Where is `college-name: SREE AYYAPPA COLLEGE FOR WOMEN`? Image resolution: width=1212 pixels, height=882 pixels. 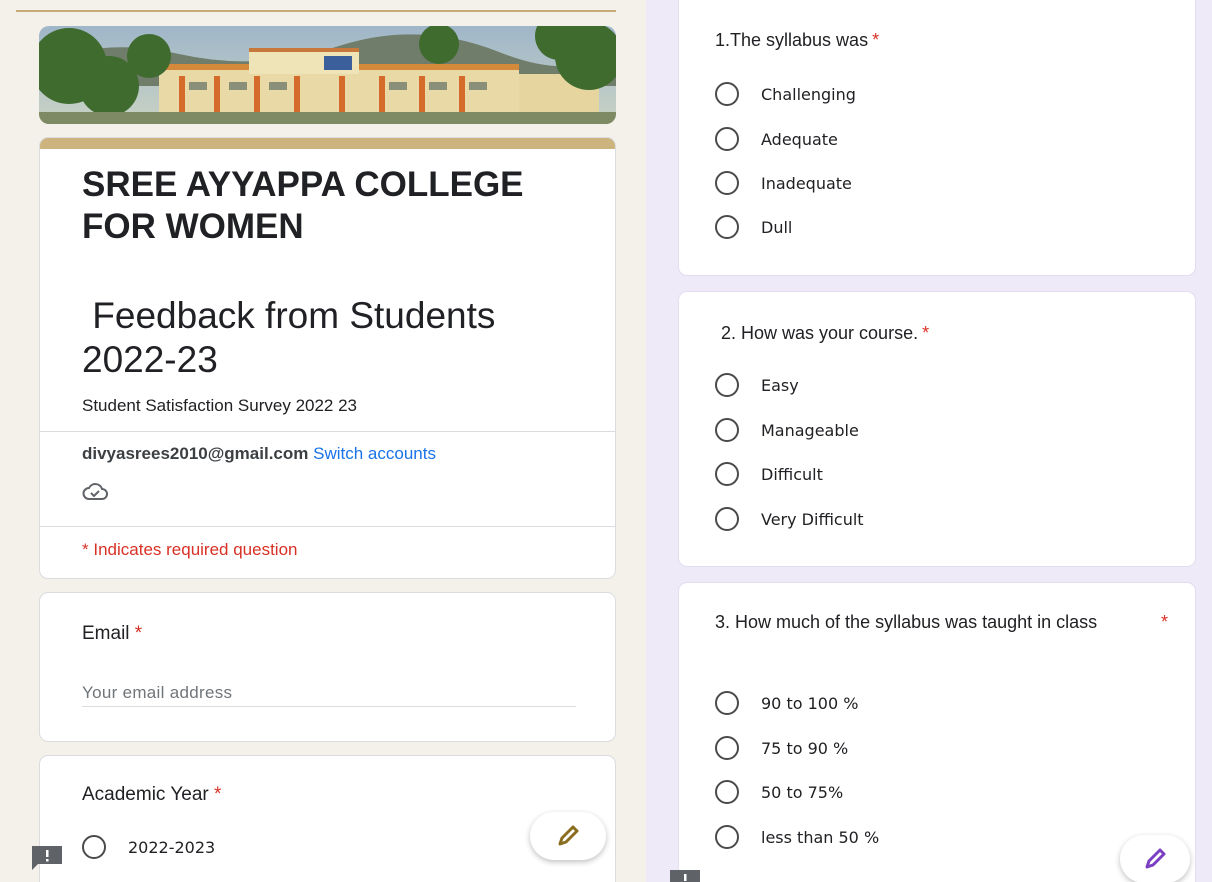
college-name: SREE AYYAPPA COLLEGE FOR WOMEN is located at coordinates (303, 205).